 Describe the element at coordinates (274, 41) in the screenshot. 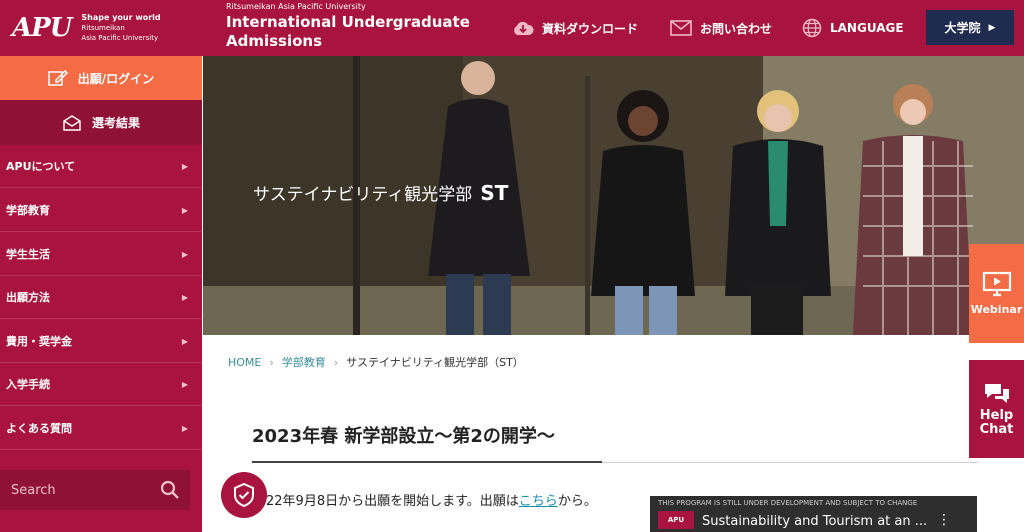

I see `site-title-line2: Admissions` at that location.